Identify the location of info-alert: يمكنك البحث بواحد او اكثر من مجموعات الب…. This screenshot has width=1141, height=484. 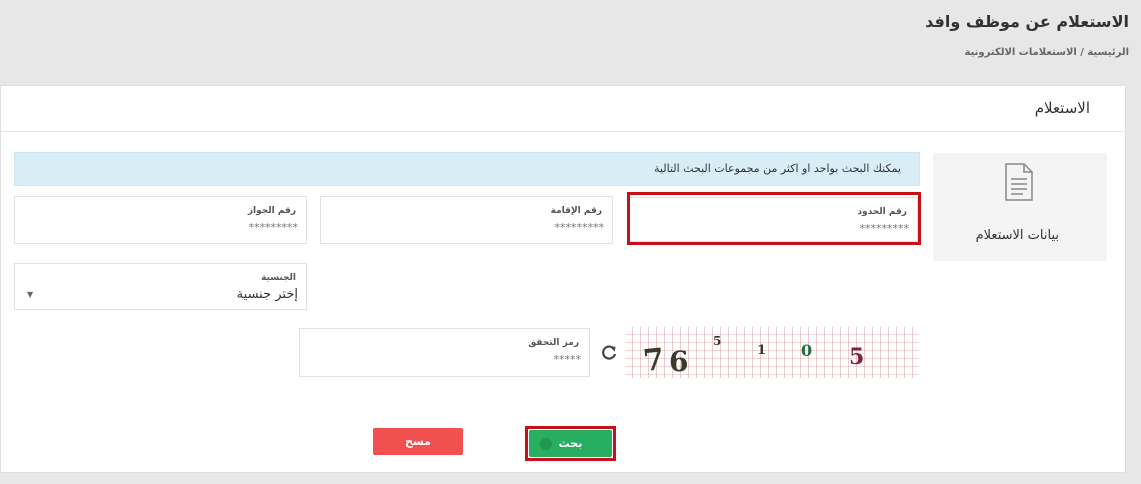
(467, 169).